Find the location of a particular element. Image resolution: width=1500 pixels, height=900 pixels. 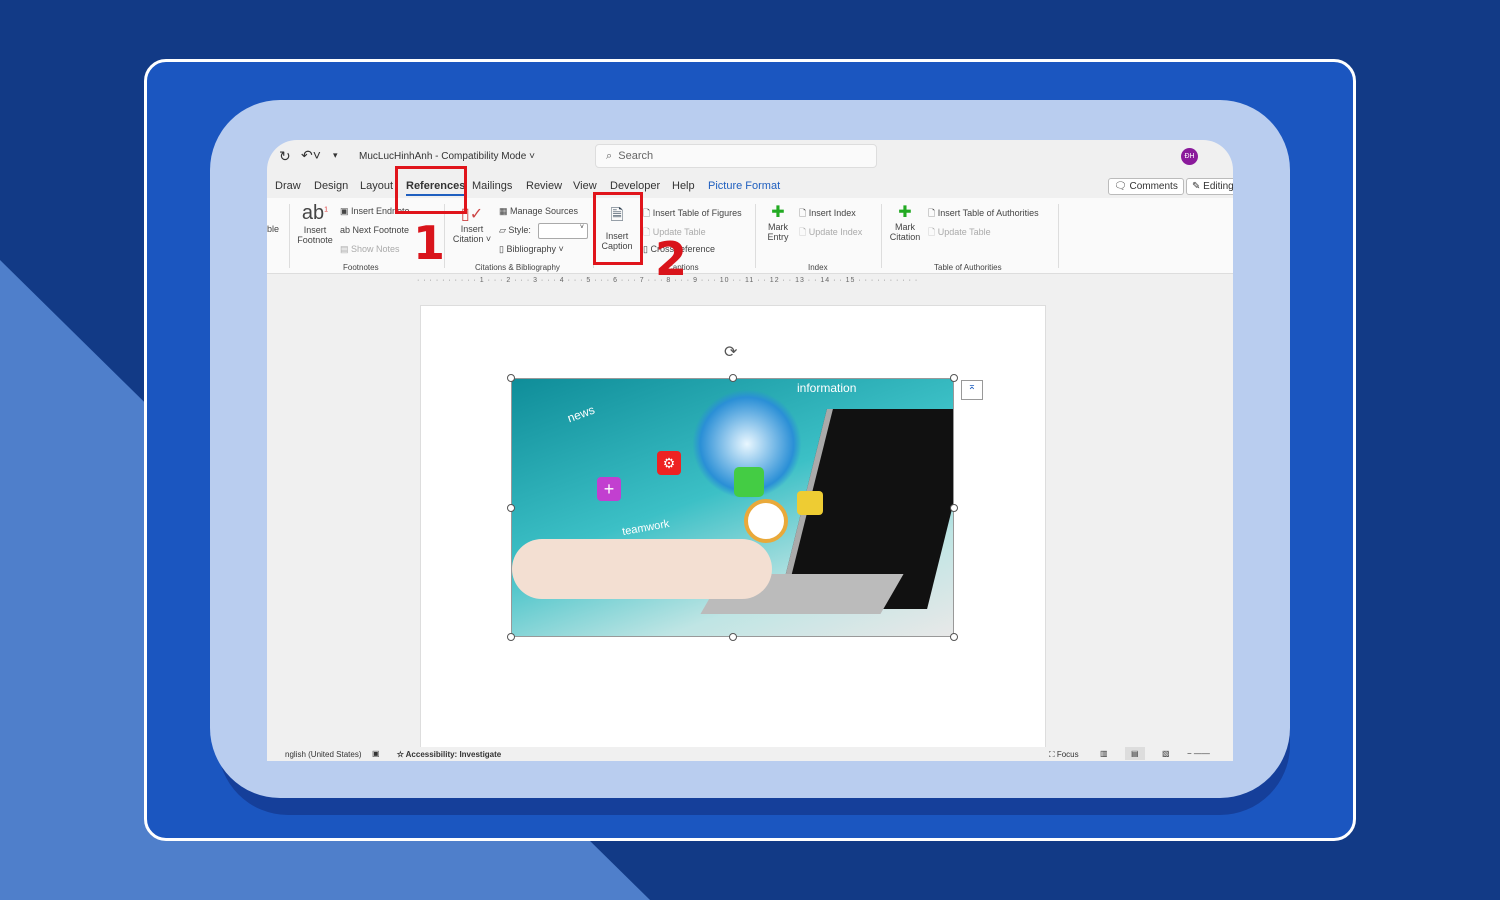

image-text-information: information is located at coordinates (827, 388).